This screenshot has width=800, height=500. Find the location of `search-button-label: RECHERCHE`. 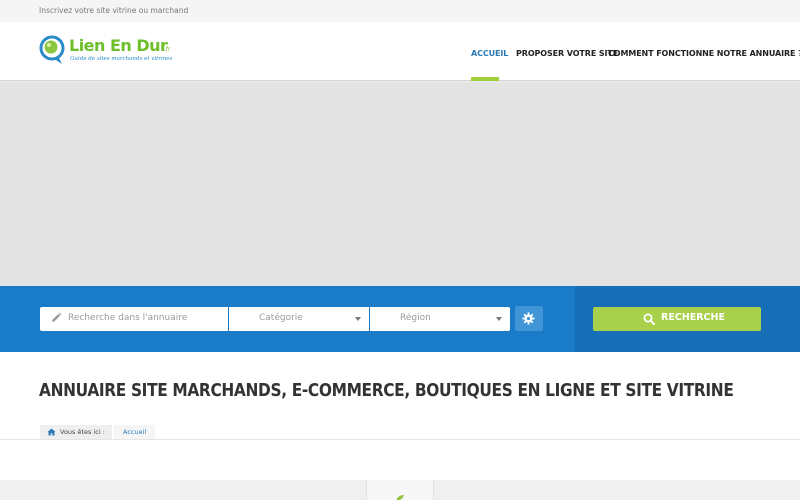

search-button-label: RECHERCHE is located at coordinates (693, 317).